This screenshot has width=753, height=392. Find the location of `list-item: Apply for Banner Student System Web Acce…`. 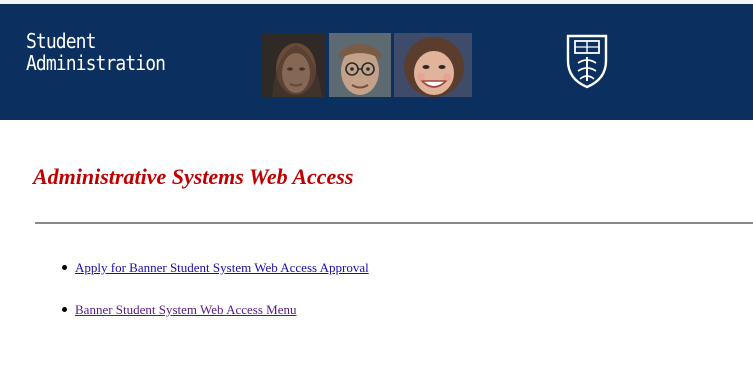

list-item: Apply for Banner Student System Web Acce… is located at coordinates (215, 268).